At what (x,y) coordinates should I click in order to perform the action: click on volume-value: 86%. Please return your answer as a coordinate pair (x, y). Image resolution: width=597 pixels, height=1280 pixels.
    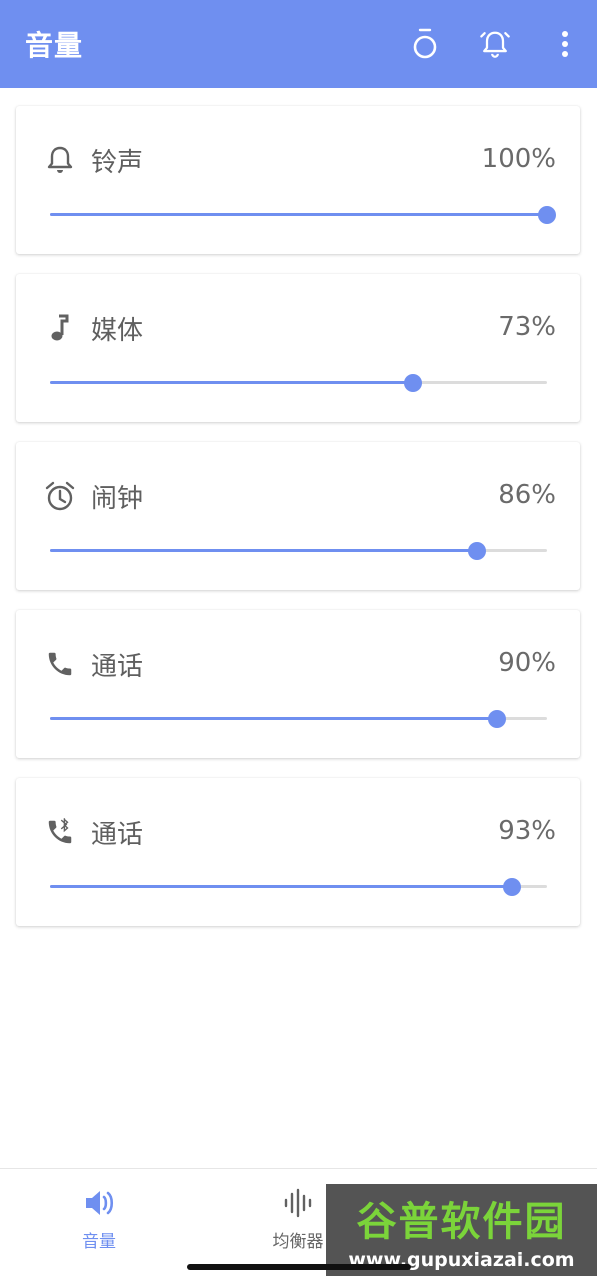
    Looking at the image, I should click on (527, 495).